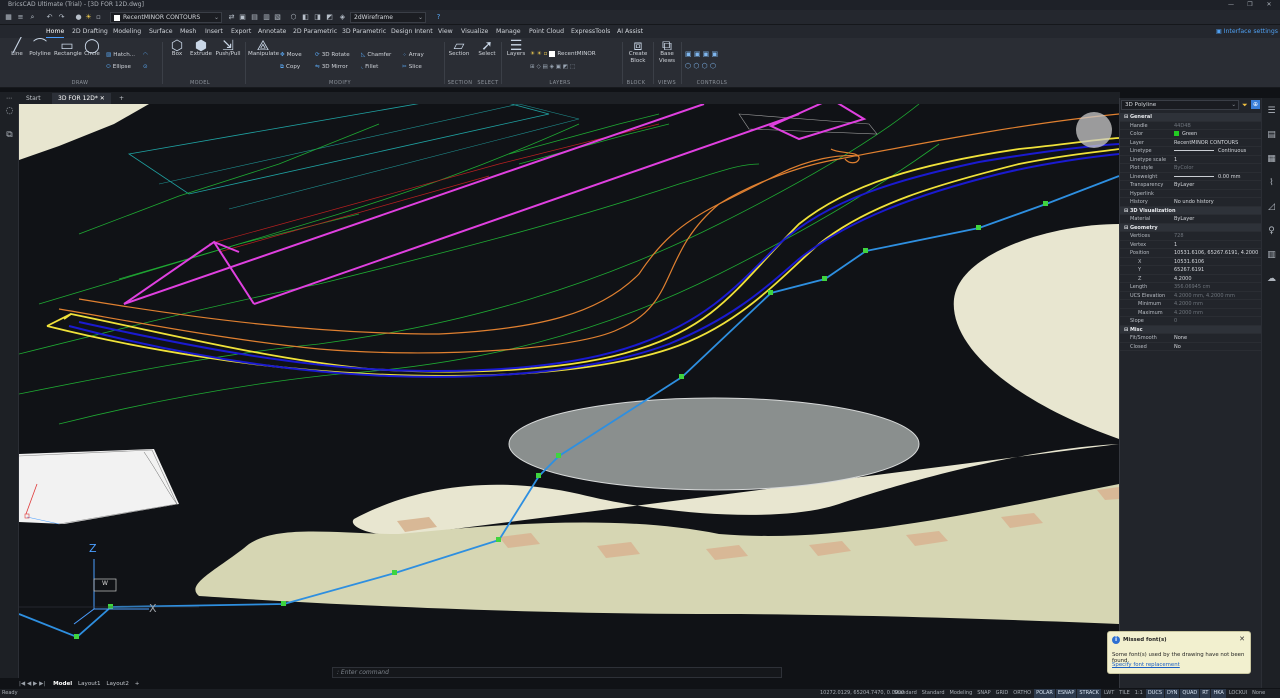  What do you see at coordinates (32, 17) in the screenshot?
I see `search-icon: ⌕` at bounding box center [32, 17].